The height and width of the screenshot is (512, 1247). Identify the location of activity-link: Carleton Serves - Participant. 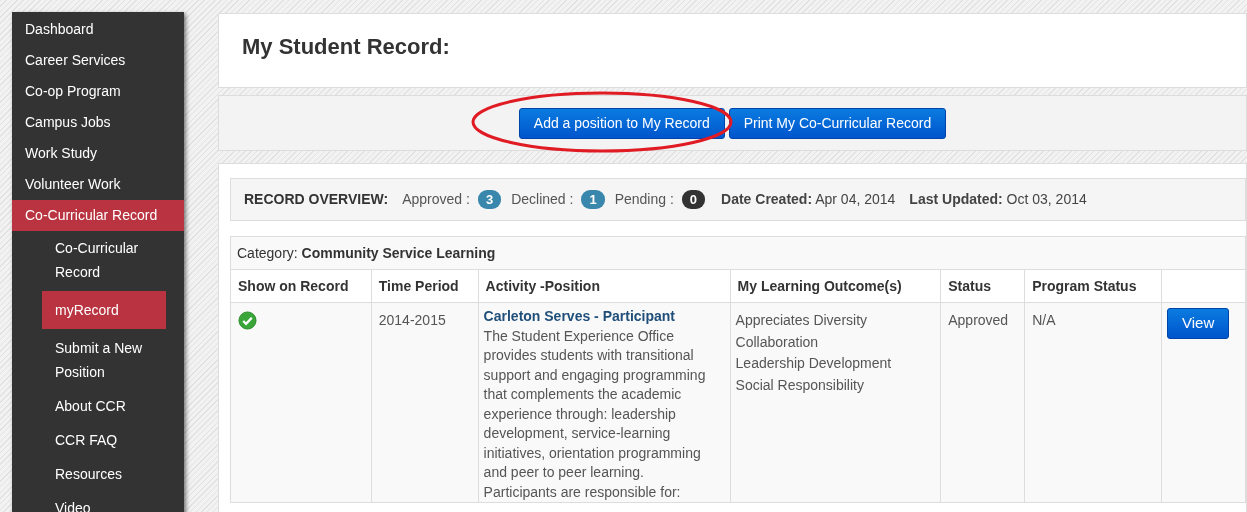
(604, 317).